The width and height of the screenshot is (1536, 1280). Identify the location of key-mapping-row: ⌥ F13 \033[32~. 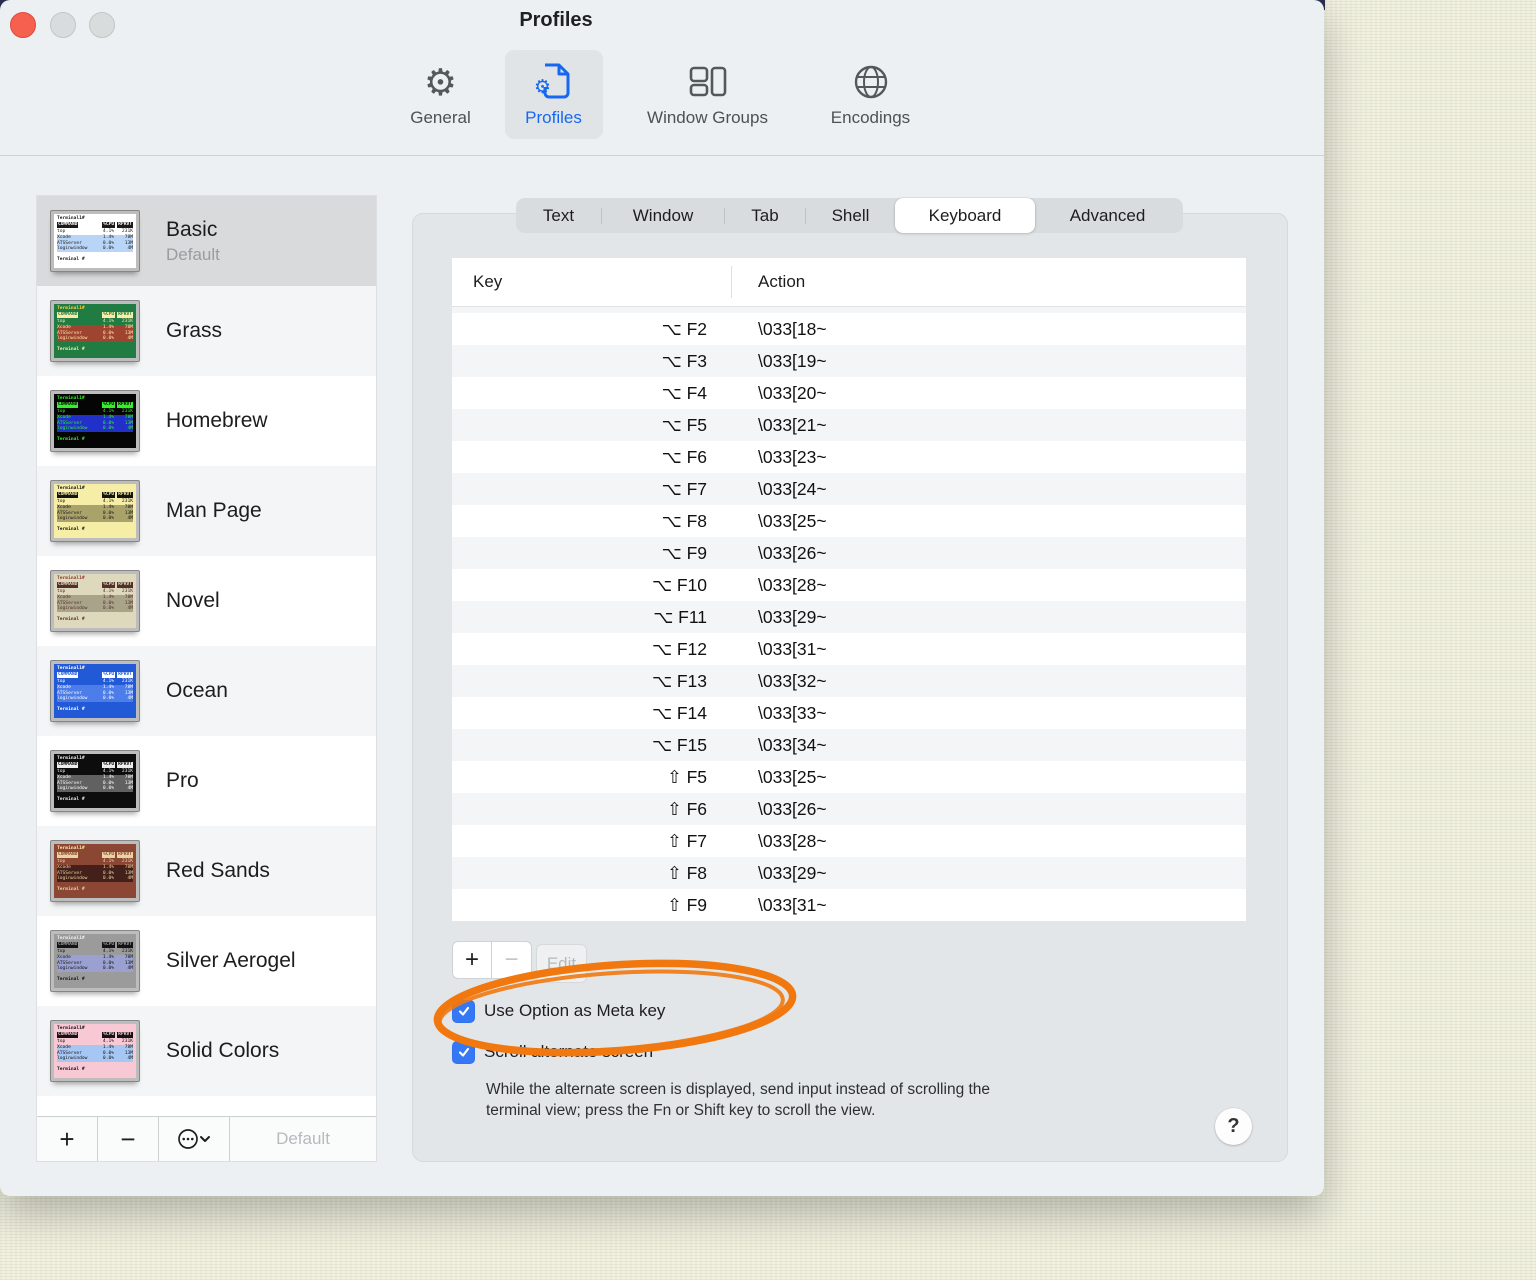
(849, 681).